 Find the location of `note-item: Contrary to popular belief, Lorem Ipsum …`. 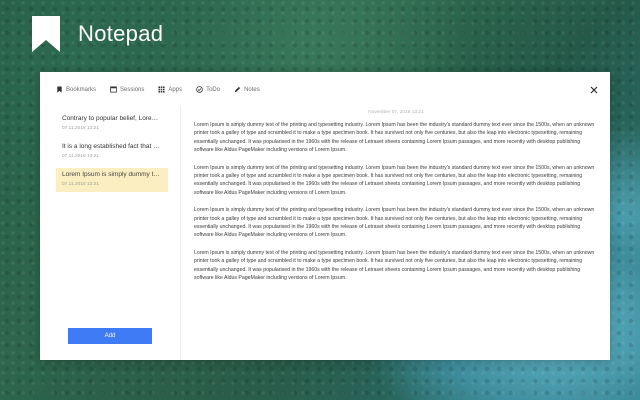

note-item: Contrary to popular belief, Lorem Ipsum … is located at coordinates (112, 124).